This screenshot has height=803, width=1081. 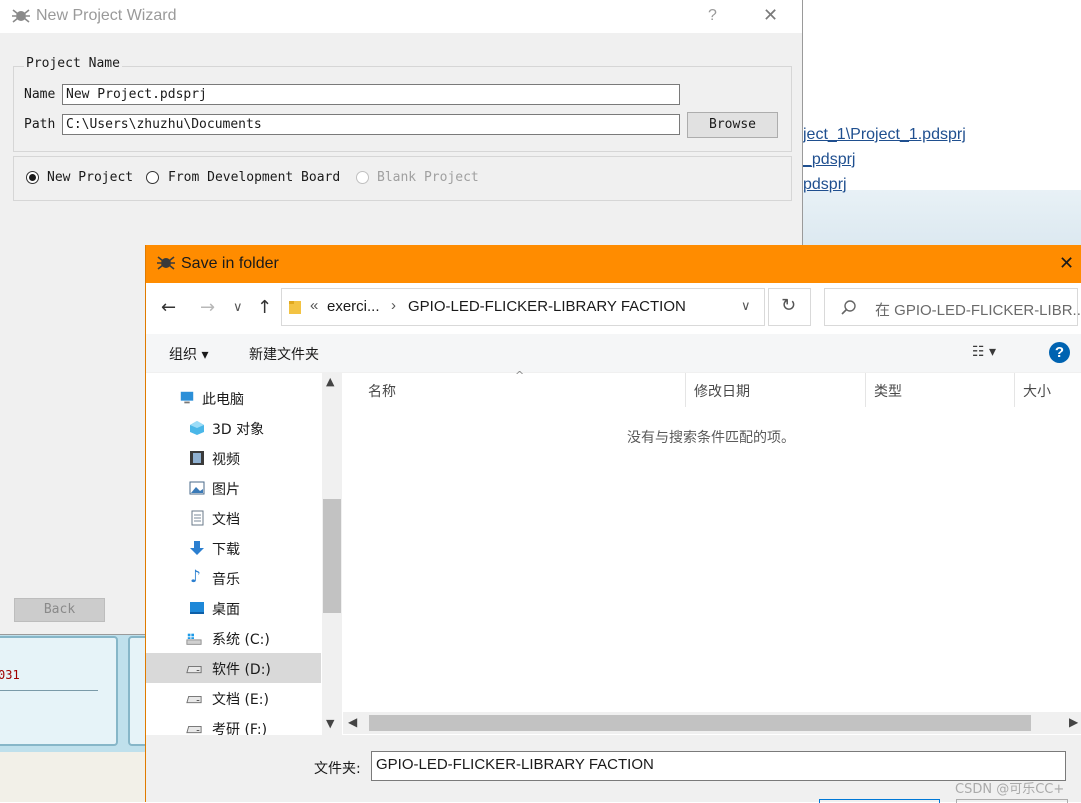 I want to click on tree-item-pictures: 图片, so click(x=233, y=488).